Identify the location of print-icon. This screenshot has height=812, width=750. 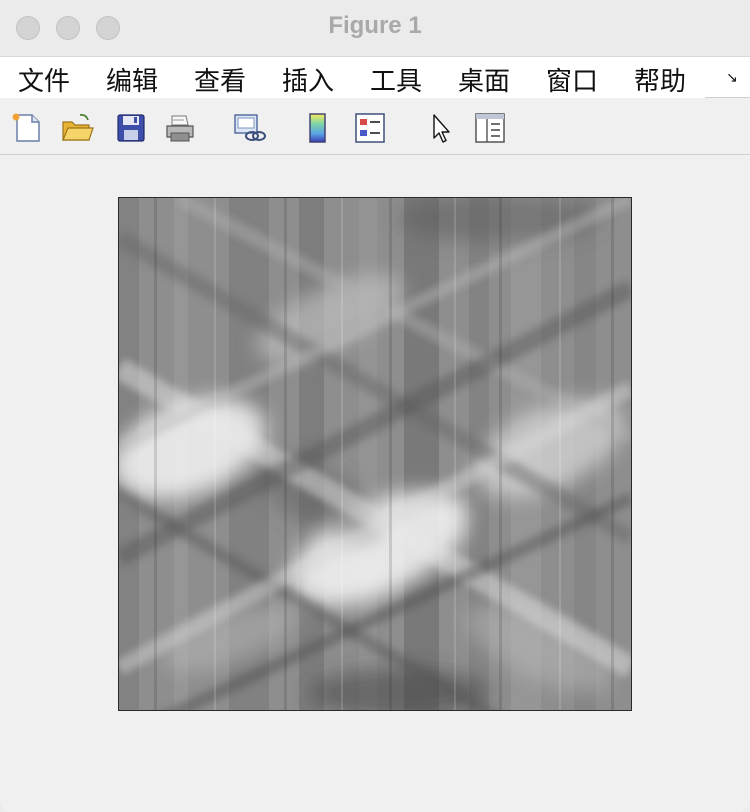
(180, 128).